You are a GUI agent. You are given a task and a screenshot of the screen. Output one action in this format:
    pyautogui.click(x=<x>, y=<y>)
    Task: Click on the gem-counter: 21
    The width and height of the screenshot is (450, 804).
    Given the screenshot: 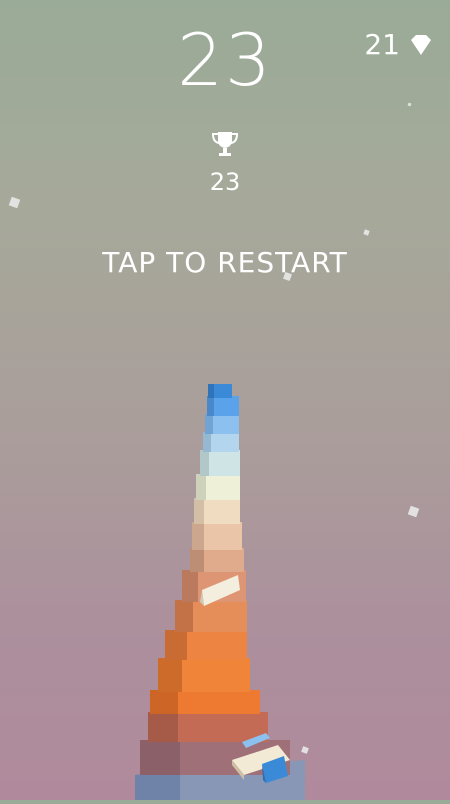 What is the action you would take?
    pyautogui.click(x=399, y=44)
    